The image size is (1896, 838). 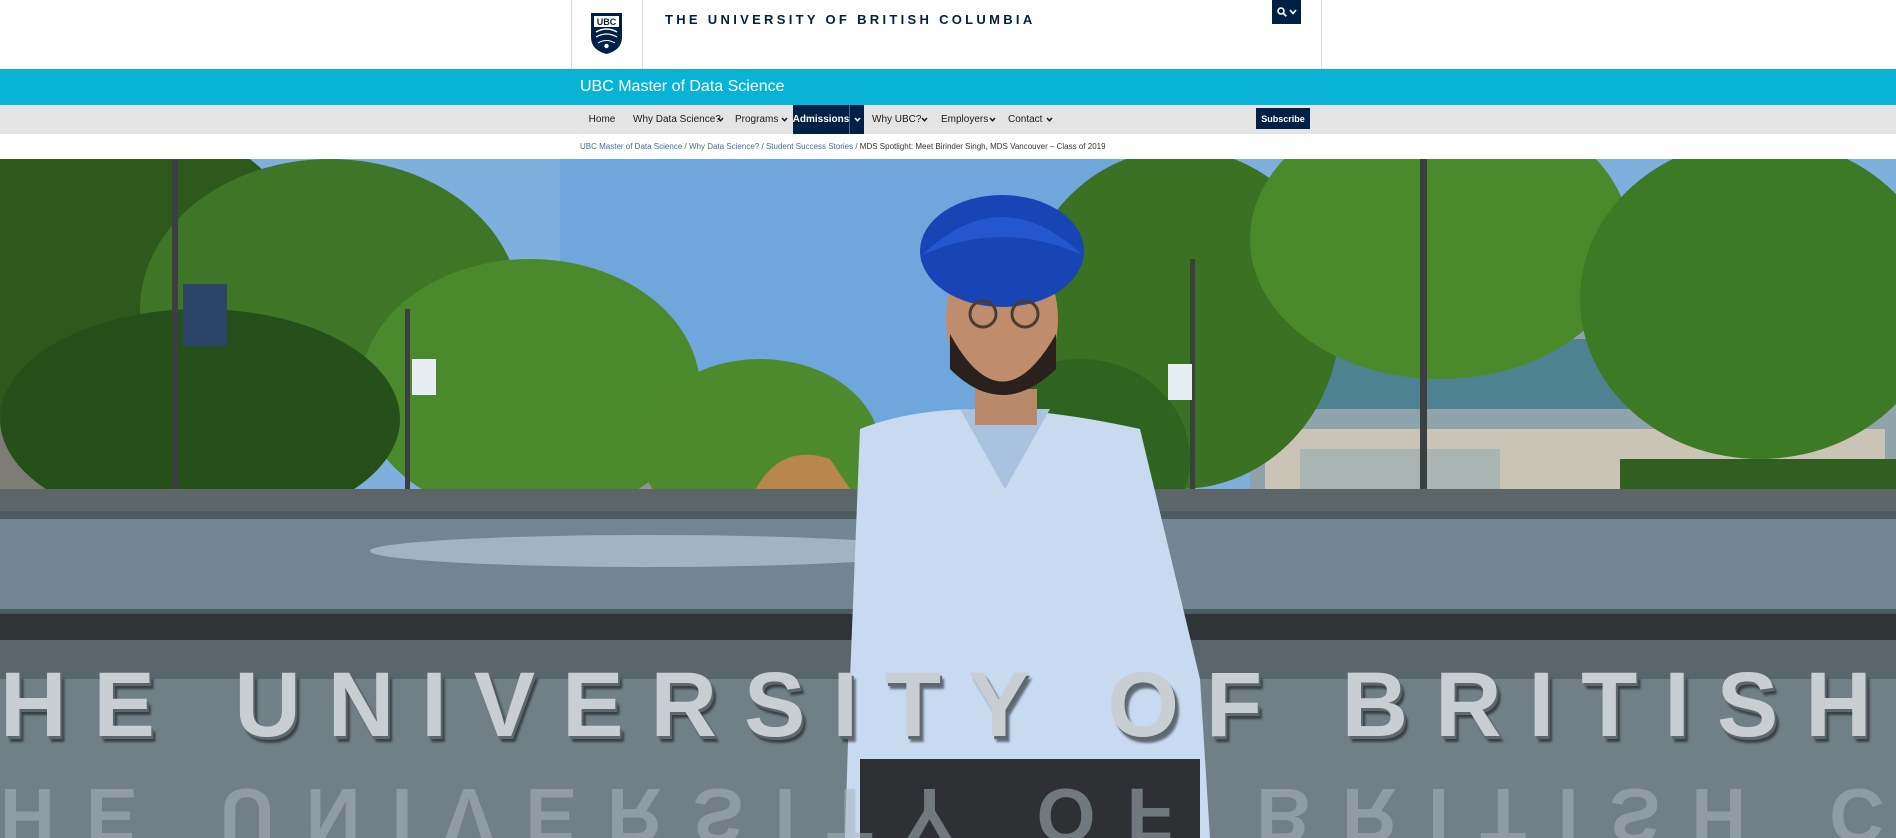 What do you see at coordinates (724, 146) in the screenshot?
I see `breadcrumb-link-why-data-science: Why Data Science?` at bounding box center [724, 146].